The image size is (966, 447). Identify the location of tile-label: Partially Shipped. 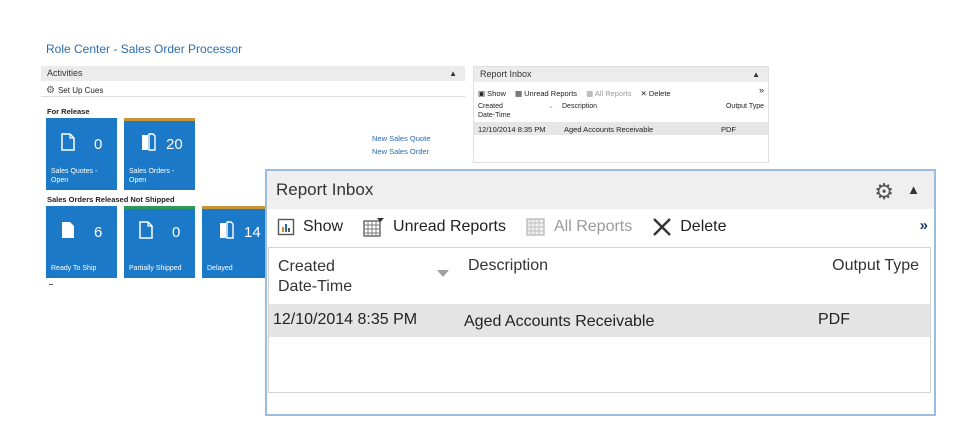
(155, 268).